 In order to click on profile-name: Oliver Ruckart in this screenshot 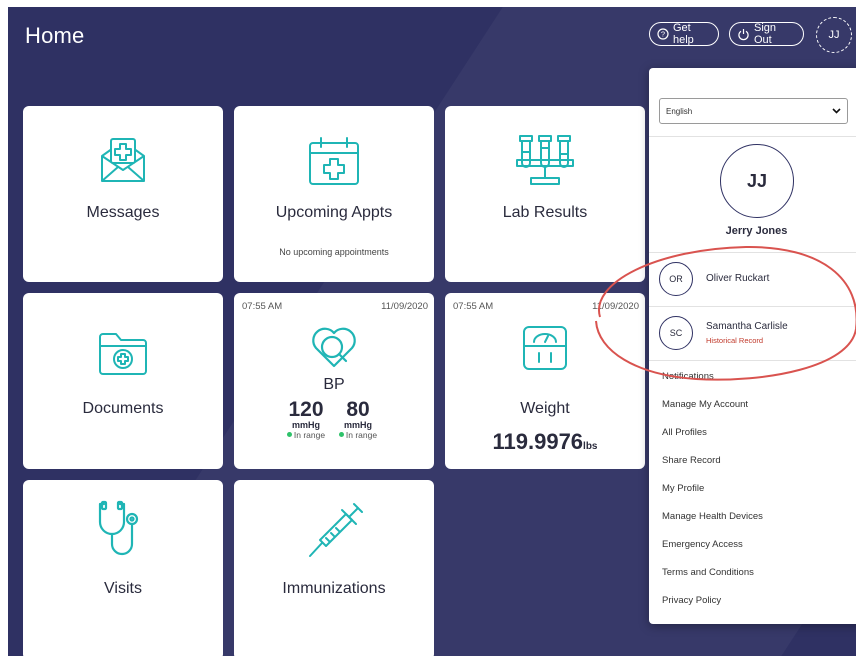, I will do `click(738, 278)`.